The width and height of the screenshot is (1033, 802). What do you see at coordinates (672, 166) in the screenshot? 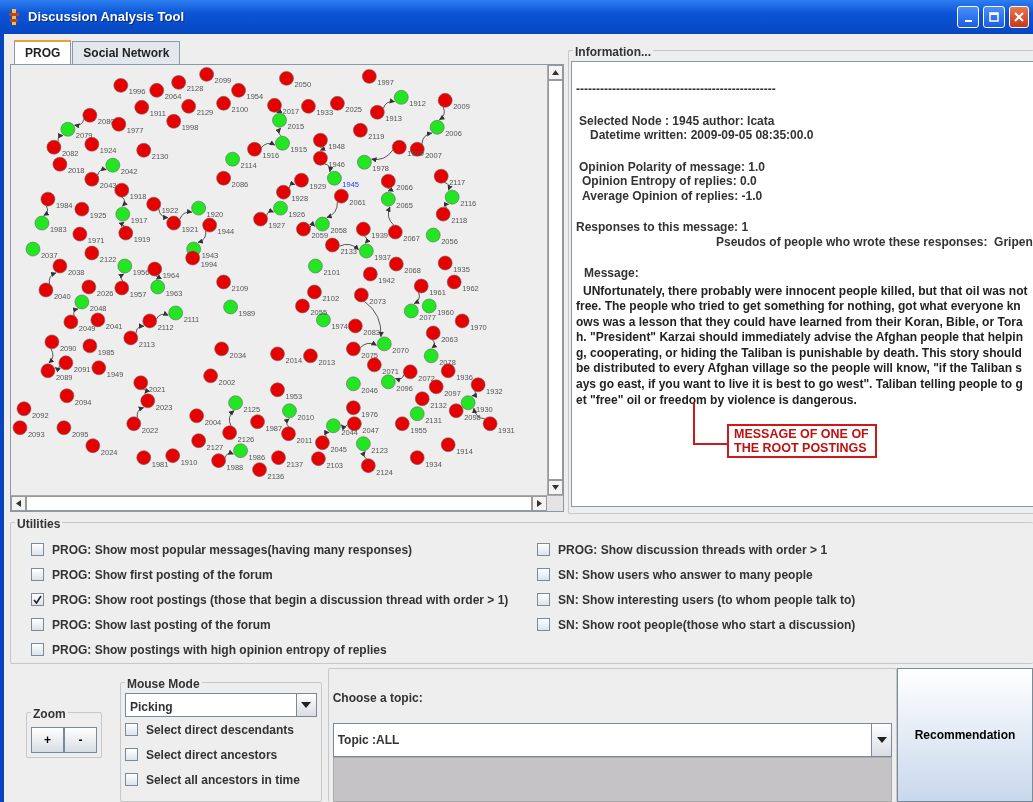
I see `info-line: Opinion Polarity of message: 1.0` at bounding box center [672, 166].